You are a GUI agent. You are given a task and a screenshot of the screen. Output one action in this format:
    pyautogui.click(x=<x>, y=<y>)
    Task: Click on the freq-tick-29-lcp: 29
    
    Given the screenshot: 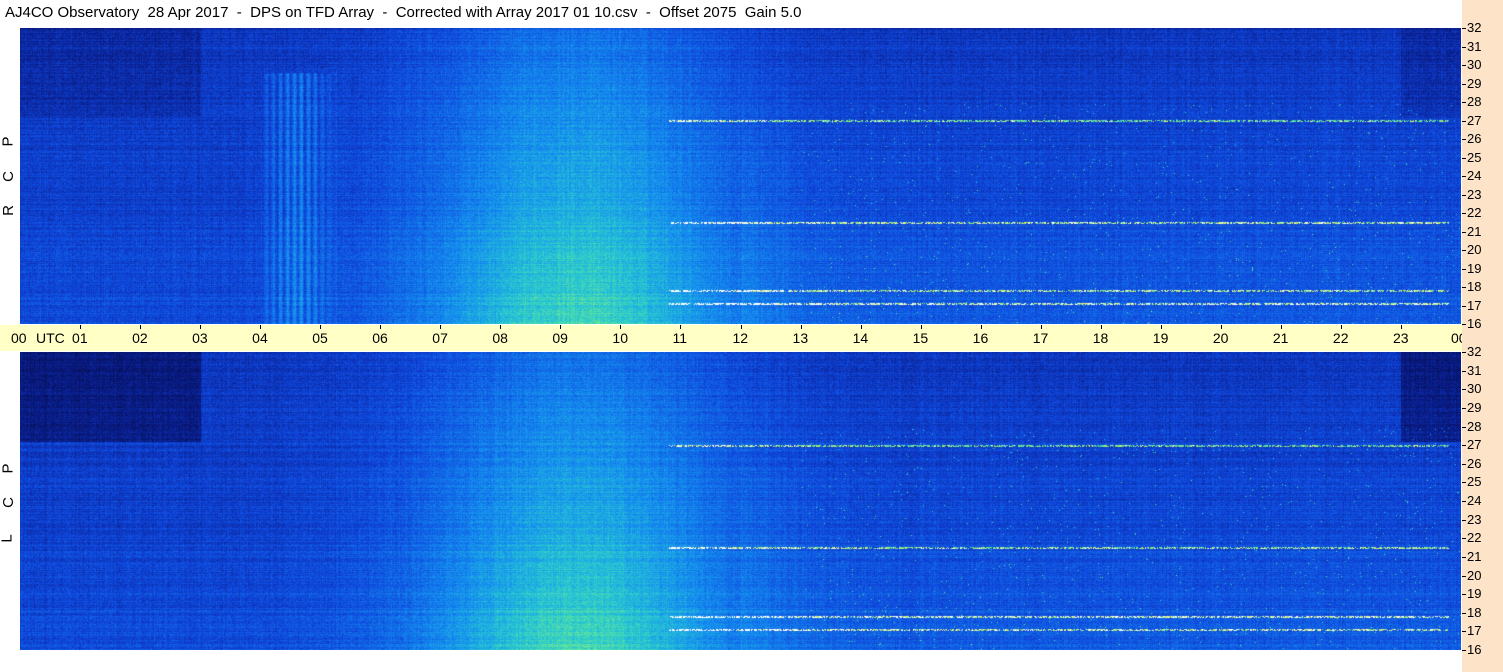 What is the action you would take?
    pyautogui.click(x=1474, y=407)
    